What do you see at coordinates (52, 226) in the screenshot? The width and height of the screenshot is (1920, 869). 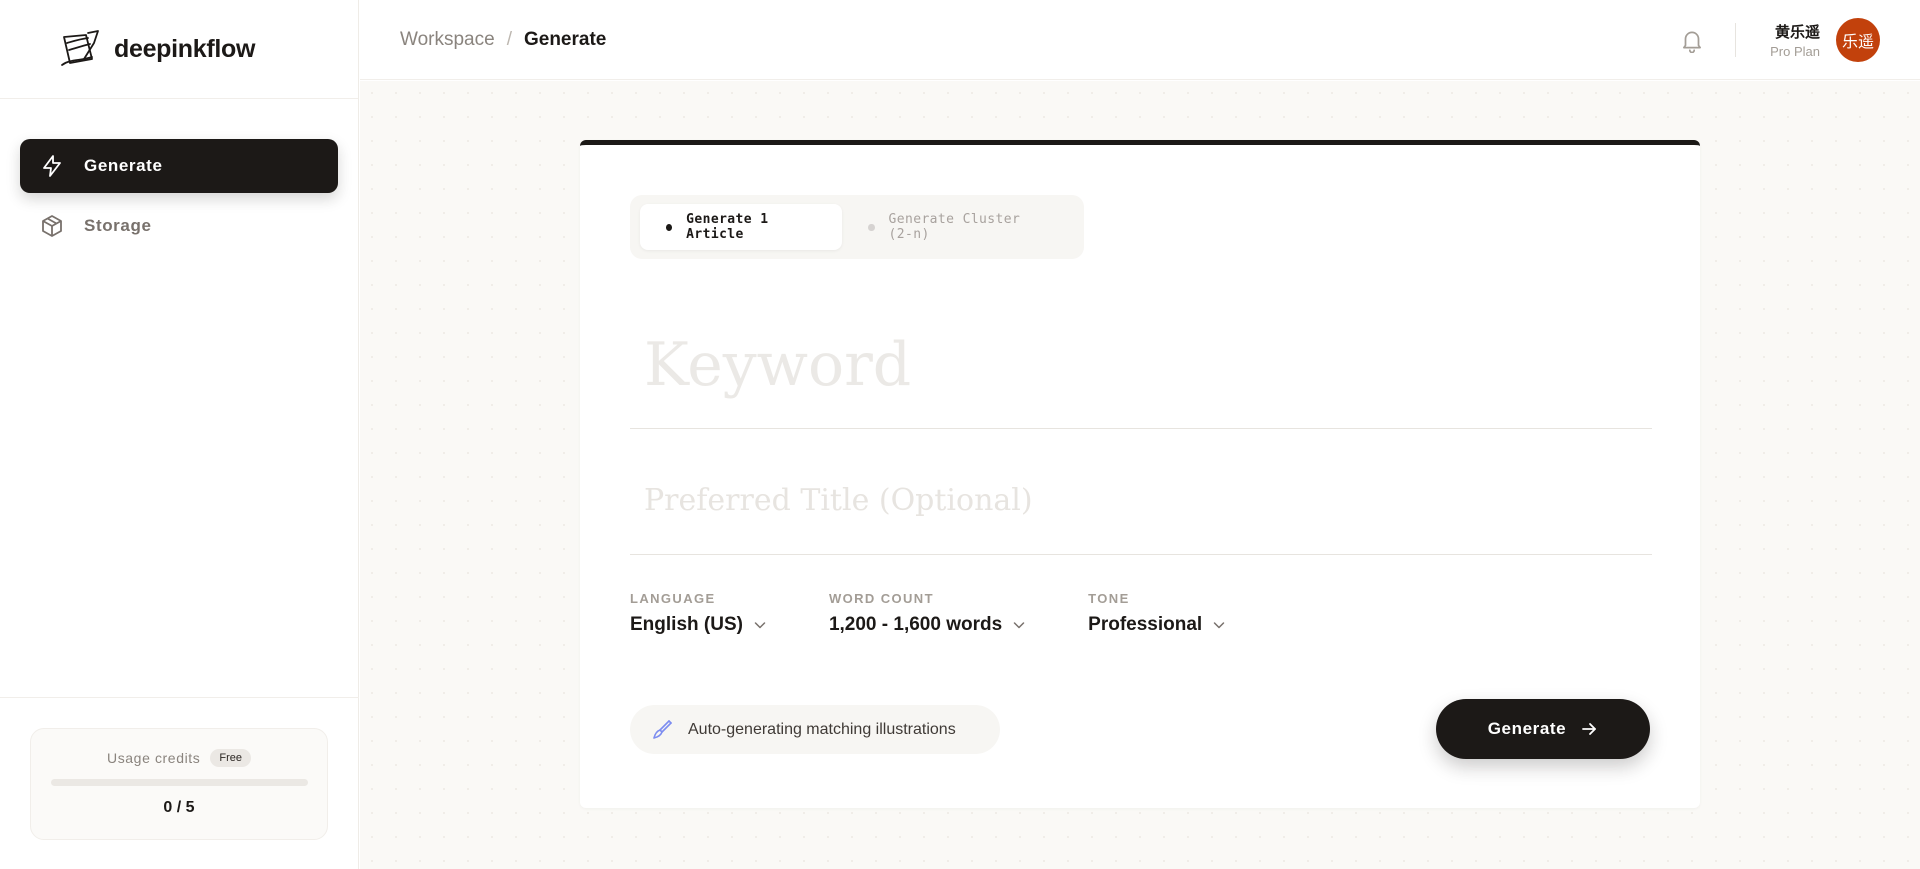 I see `box-icon` at bounding box center [52, 226].